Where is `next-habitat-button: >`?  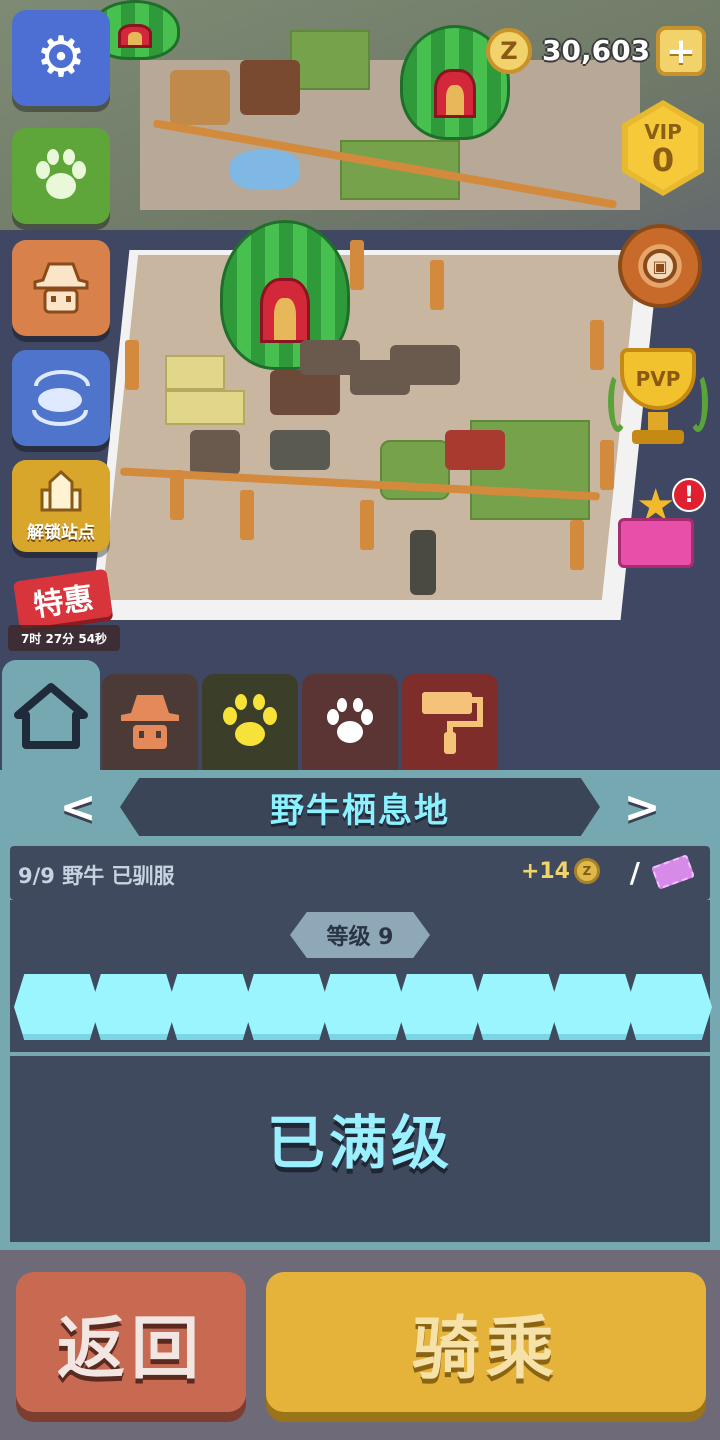 next-habitat-button: > is located at coordinates (642, 807).